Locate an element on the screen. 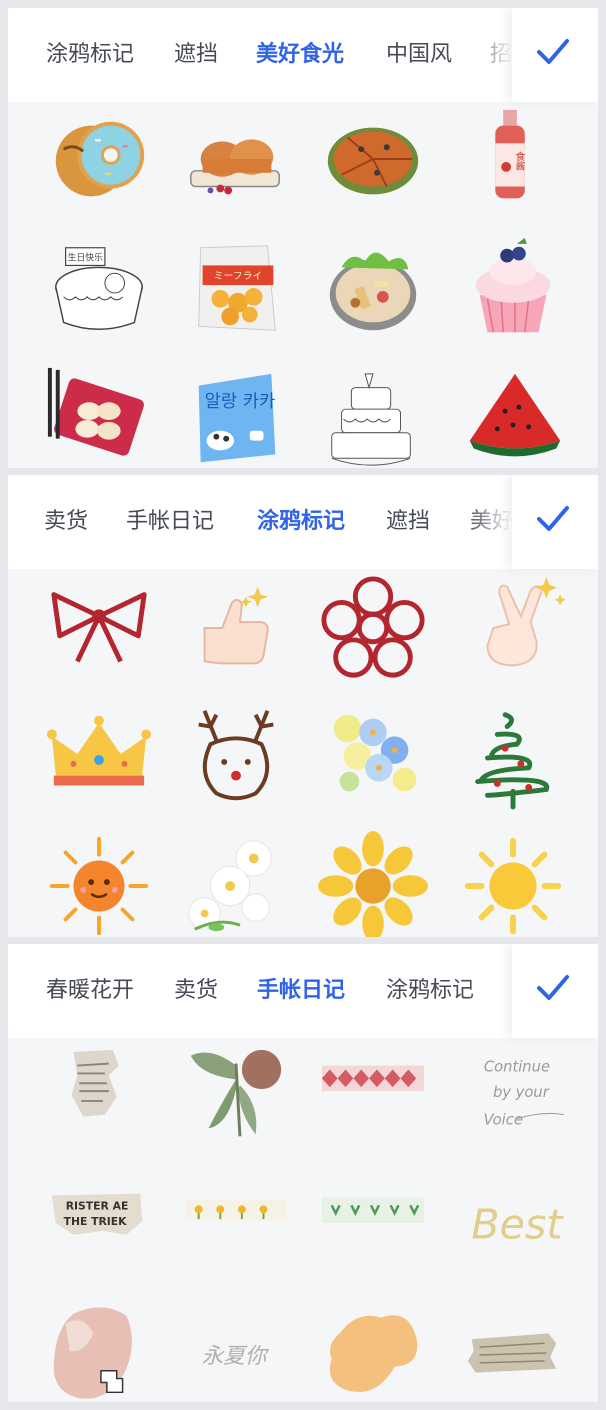 This screenshot has height=1410, width=606. category-tab-bar: 涂鸦标记遮挡美好食光中国风招 is located at coordinates (303, 55).